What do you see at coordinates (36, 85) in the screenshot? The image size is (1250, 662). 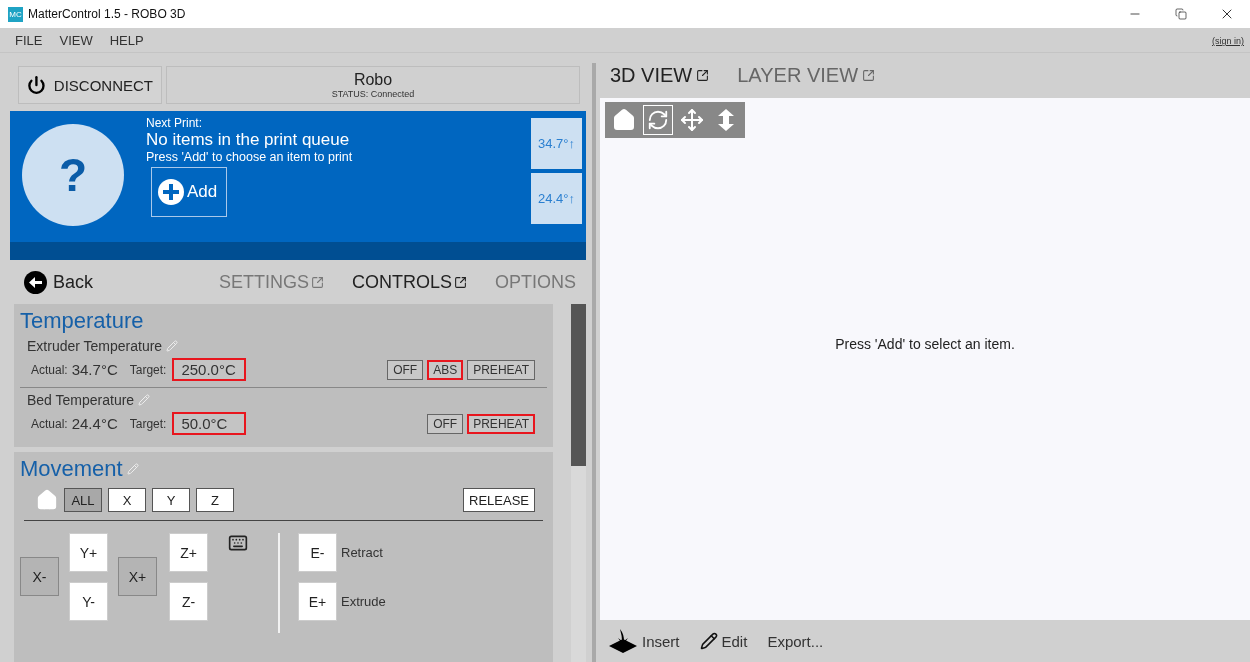 I see `power-icon` at bounding box center [36, 85].